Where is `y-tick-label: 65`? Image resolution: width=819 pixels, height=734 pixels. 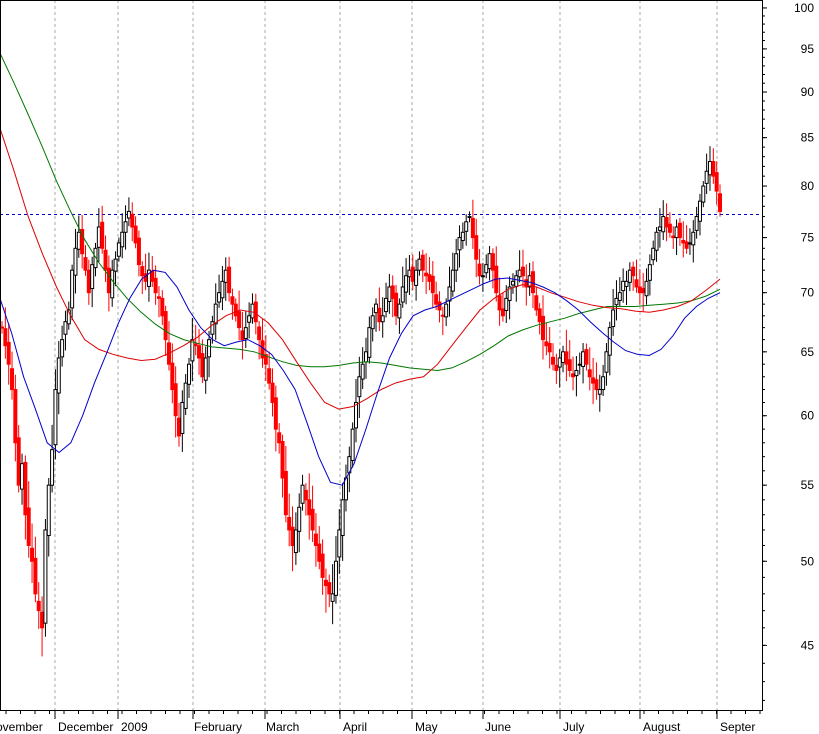 y-tick-label: 65 is located at coordinates (808, 352).